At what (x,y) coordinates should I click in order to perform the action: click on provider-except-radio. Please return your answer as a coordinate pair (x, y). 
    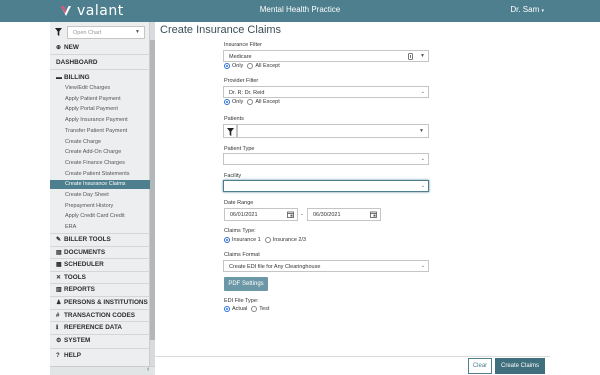
    Looking at the image, I should click on (250, 102).